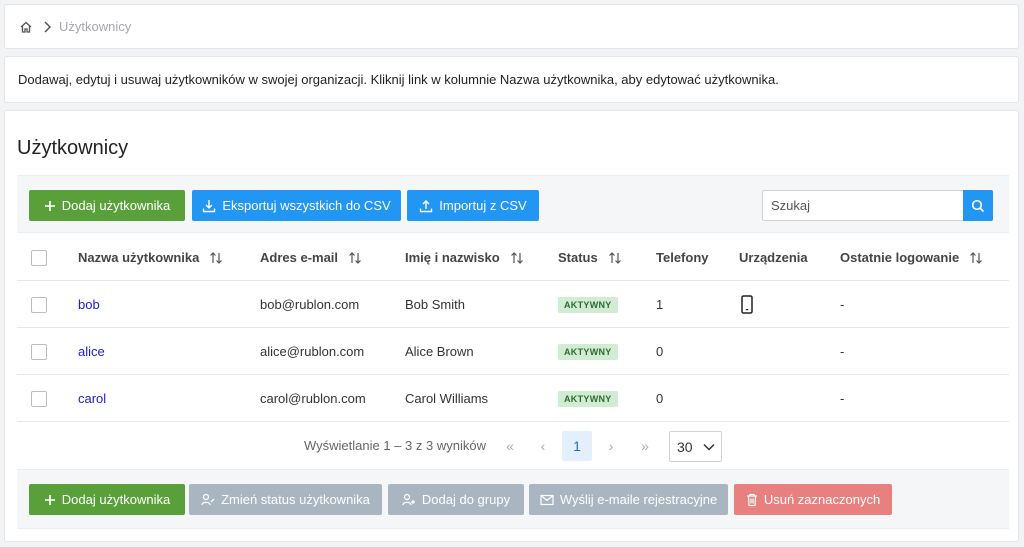 This screenshot has width=1024, height=547. I want to click on add-user-button: Dodaj użytkownika, so click(107, 205).